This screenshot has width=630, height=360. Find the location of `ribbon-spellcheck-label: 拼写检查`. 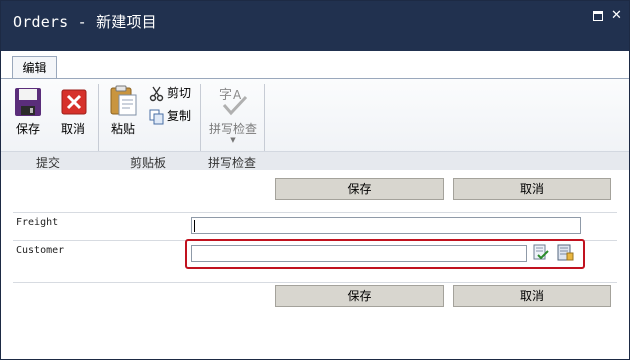

ribbon-spellcheck-label: 拼写检查 is located at coordinates (232, 129).